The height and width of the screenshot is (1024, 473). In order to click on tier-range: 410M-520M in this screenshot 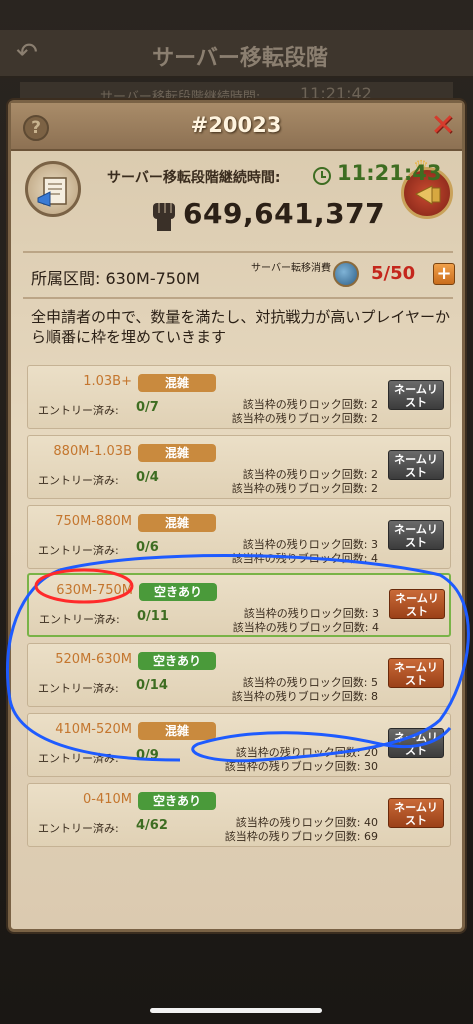, I will do `click(93, 729)`.